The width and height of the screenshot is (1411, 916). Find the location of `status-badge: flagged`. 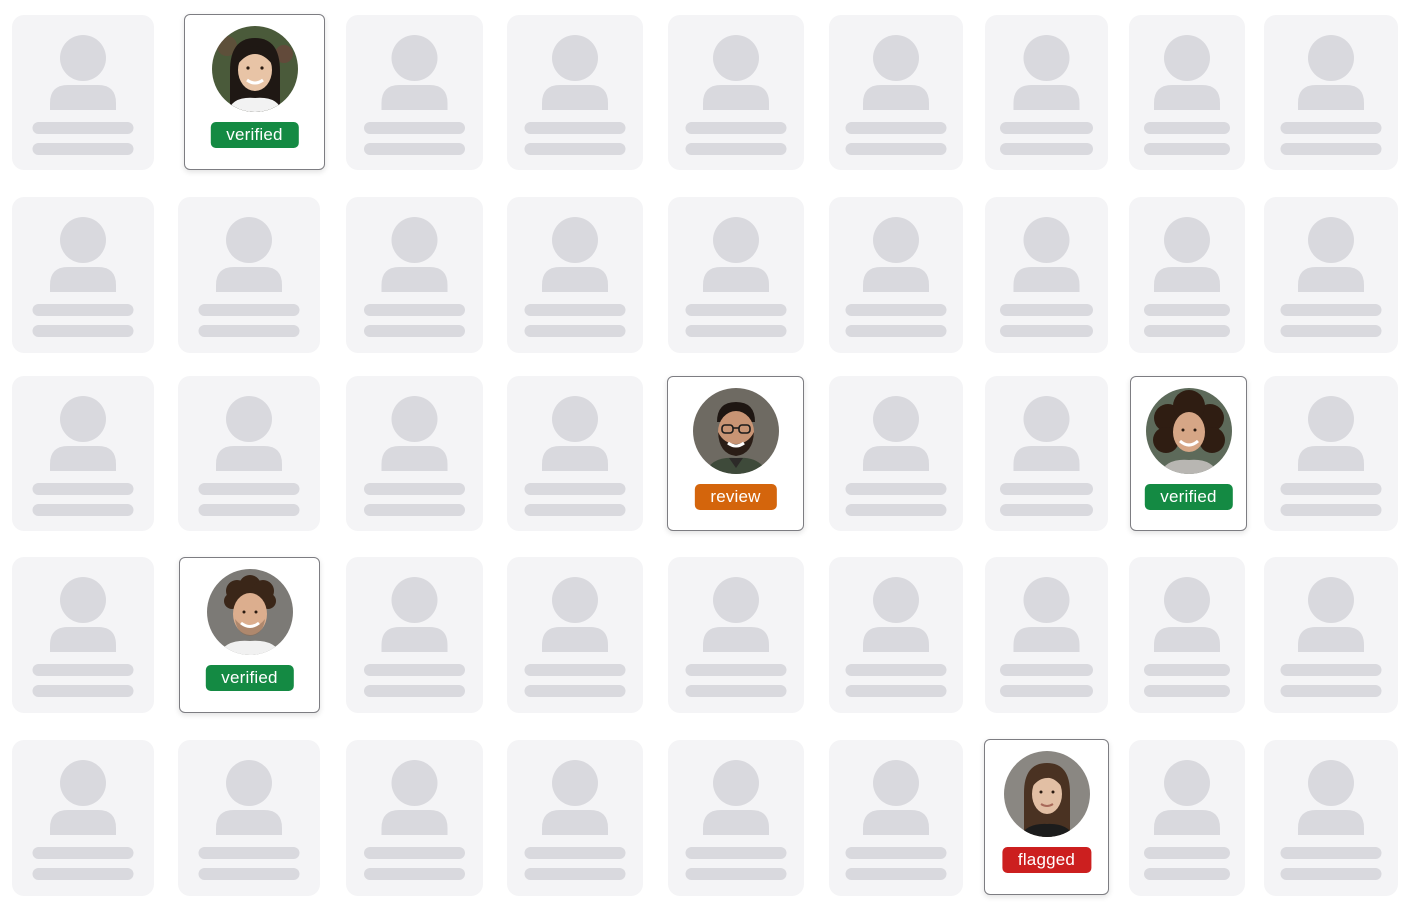

status-badge: flagged is located at coordinates (1046, 860).